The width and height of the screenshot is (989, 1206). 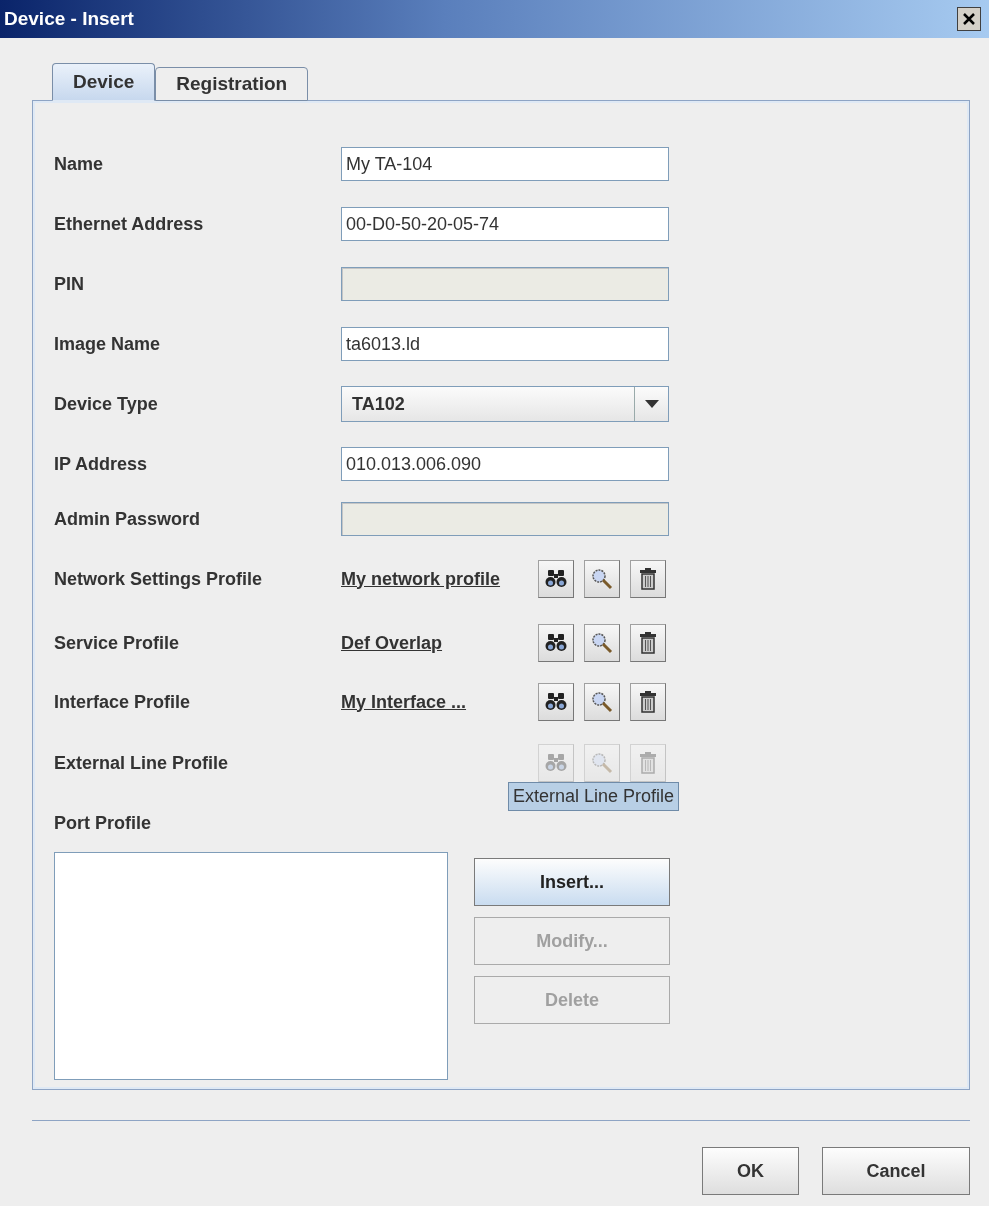 What do you see at coordinates (232, 84) in the screenshot?
I see `tab: Registration` at bounding box center [232, 84].